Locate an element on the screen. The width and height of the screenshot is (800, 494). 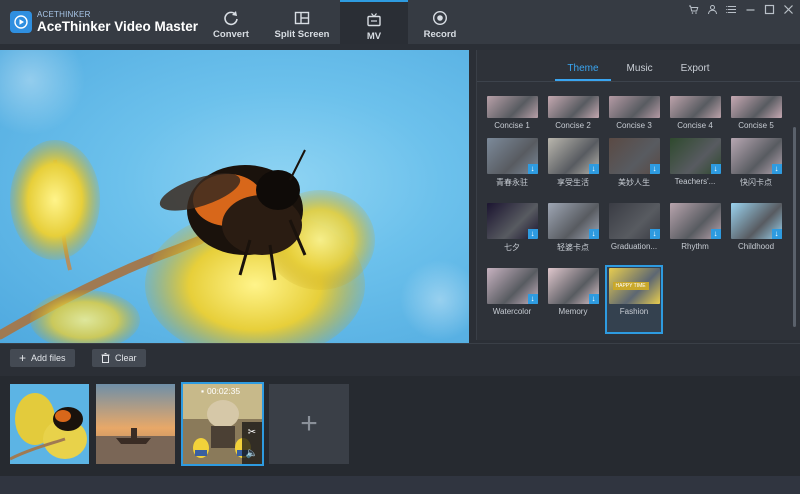
menu-icon is located at coordinates (731, 9).